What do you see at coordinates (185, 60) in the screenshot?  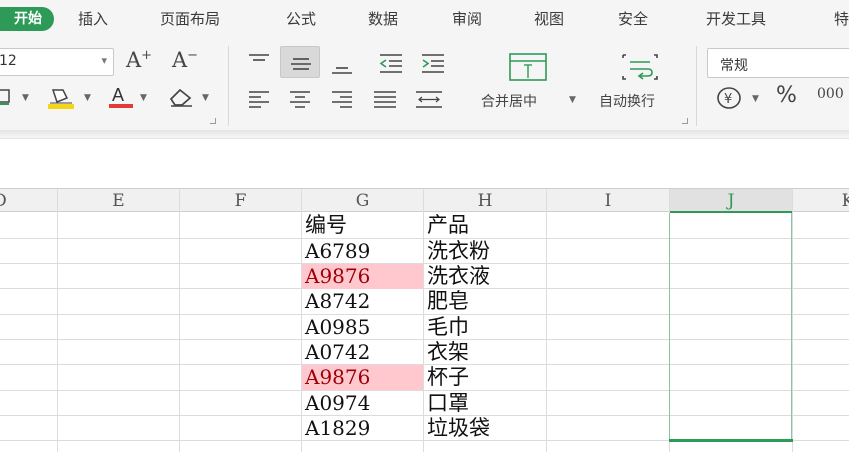 I see `shrink-font-icon: A−` at bounding box center [185, 60].